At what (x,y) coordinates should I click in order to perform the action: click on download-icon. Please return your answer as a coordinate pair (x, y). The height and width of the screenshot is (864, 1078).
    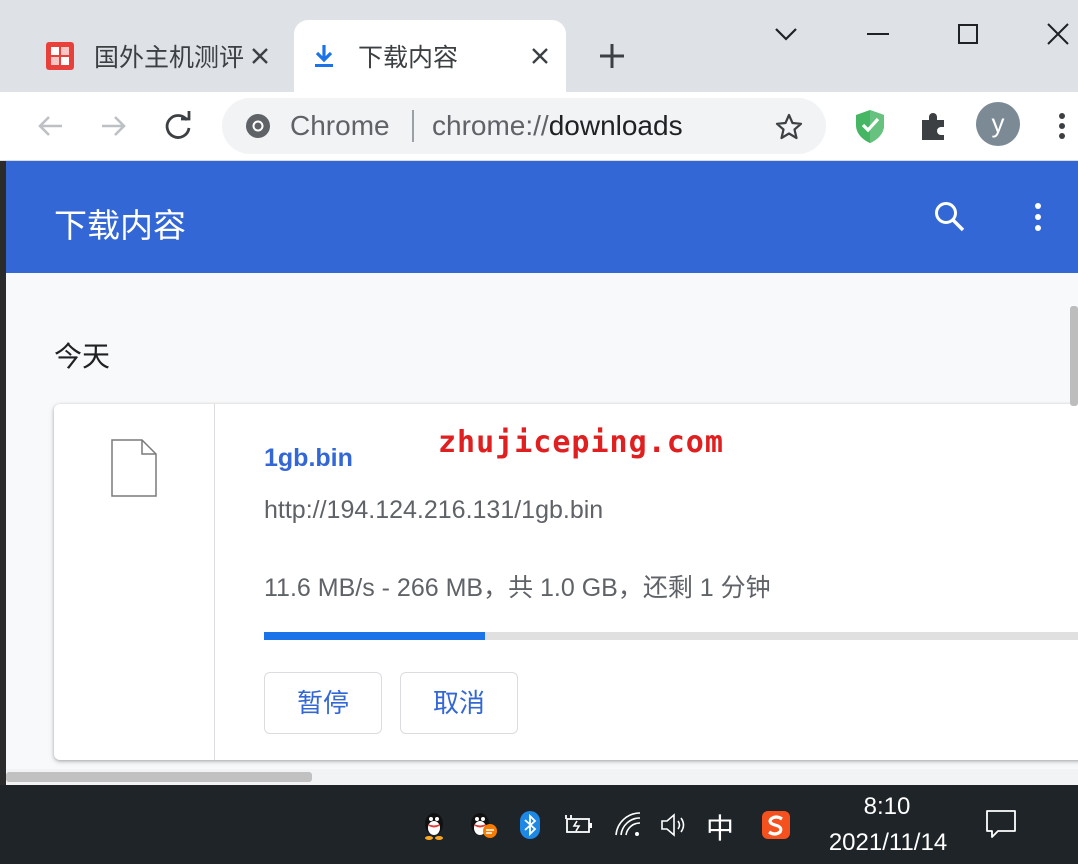
    Looking at the image, I should click on (324, 56).